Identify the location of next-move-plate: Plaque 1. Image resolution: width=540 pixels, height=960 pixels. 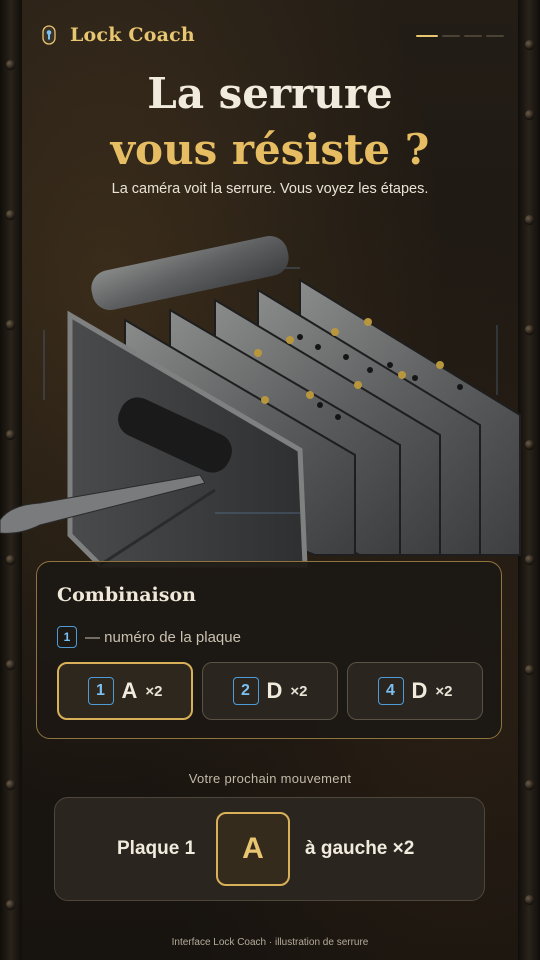
(156, 848).